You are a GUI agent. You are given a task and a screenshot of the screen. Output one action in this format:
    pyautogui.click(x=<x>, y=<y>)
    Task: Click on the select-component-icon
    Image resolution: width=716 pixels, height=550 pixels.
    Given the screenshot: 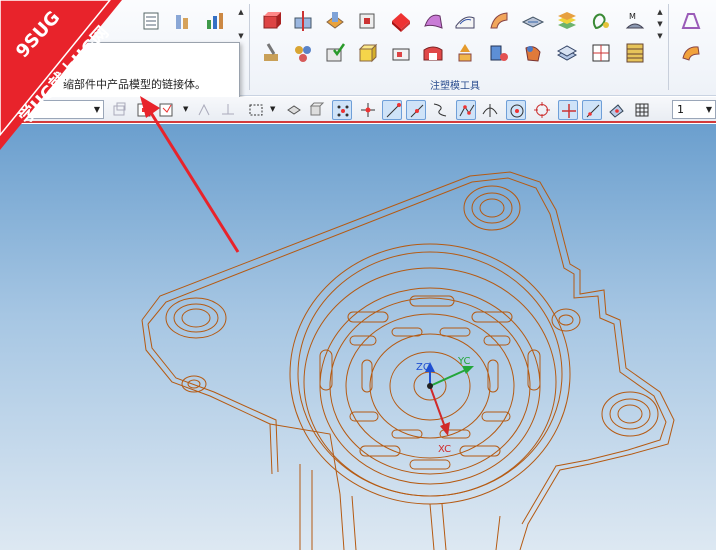 What is the action you would take?
    pyautogui.click(x=144, y=110)
    